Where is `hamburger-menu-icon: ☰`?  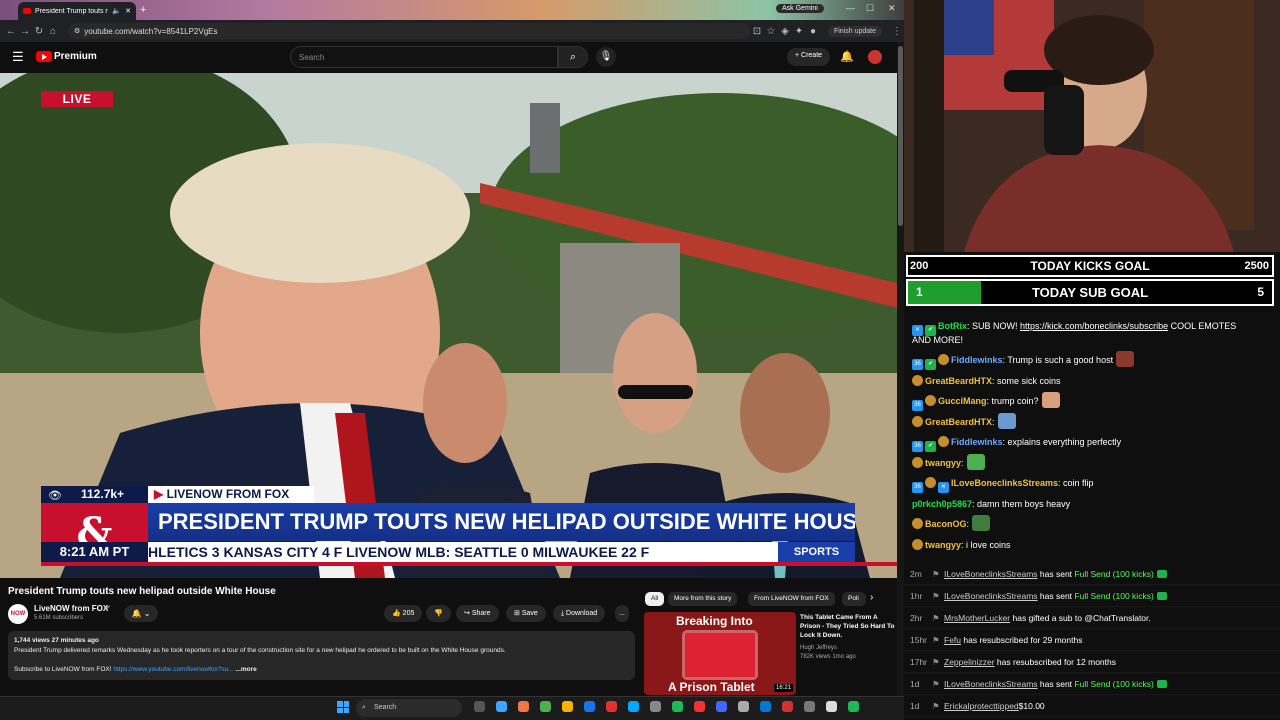 hamburger-menu-icon: ☰ is located at coordinates (18, 57).